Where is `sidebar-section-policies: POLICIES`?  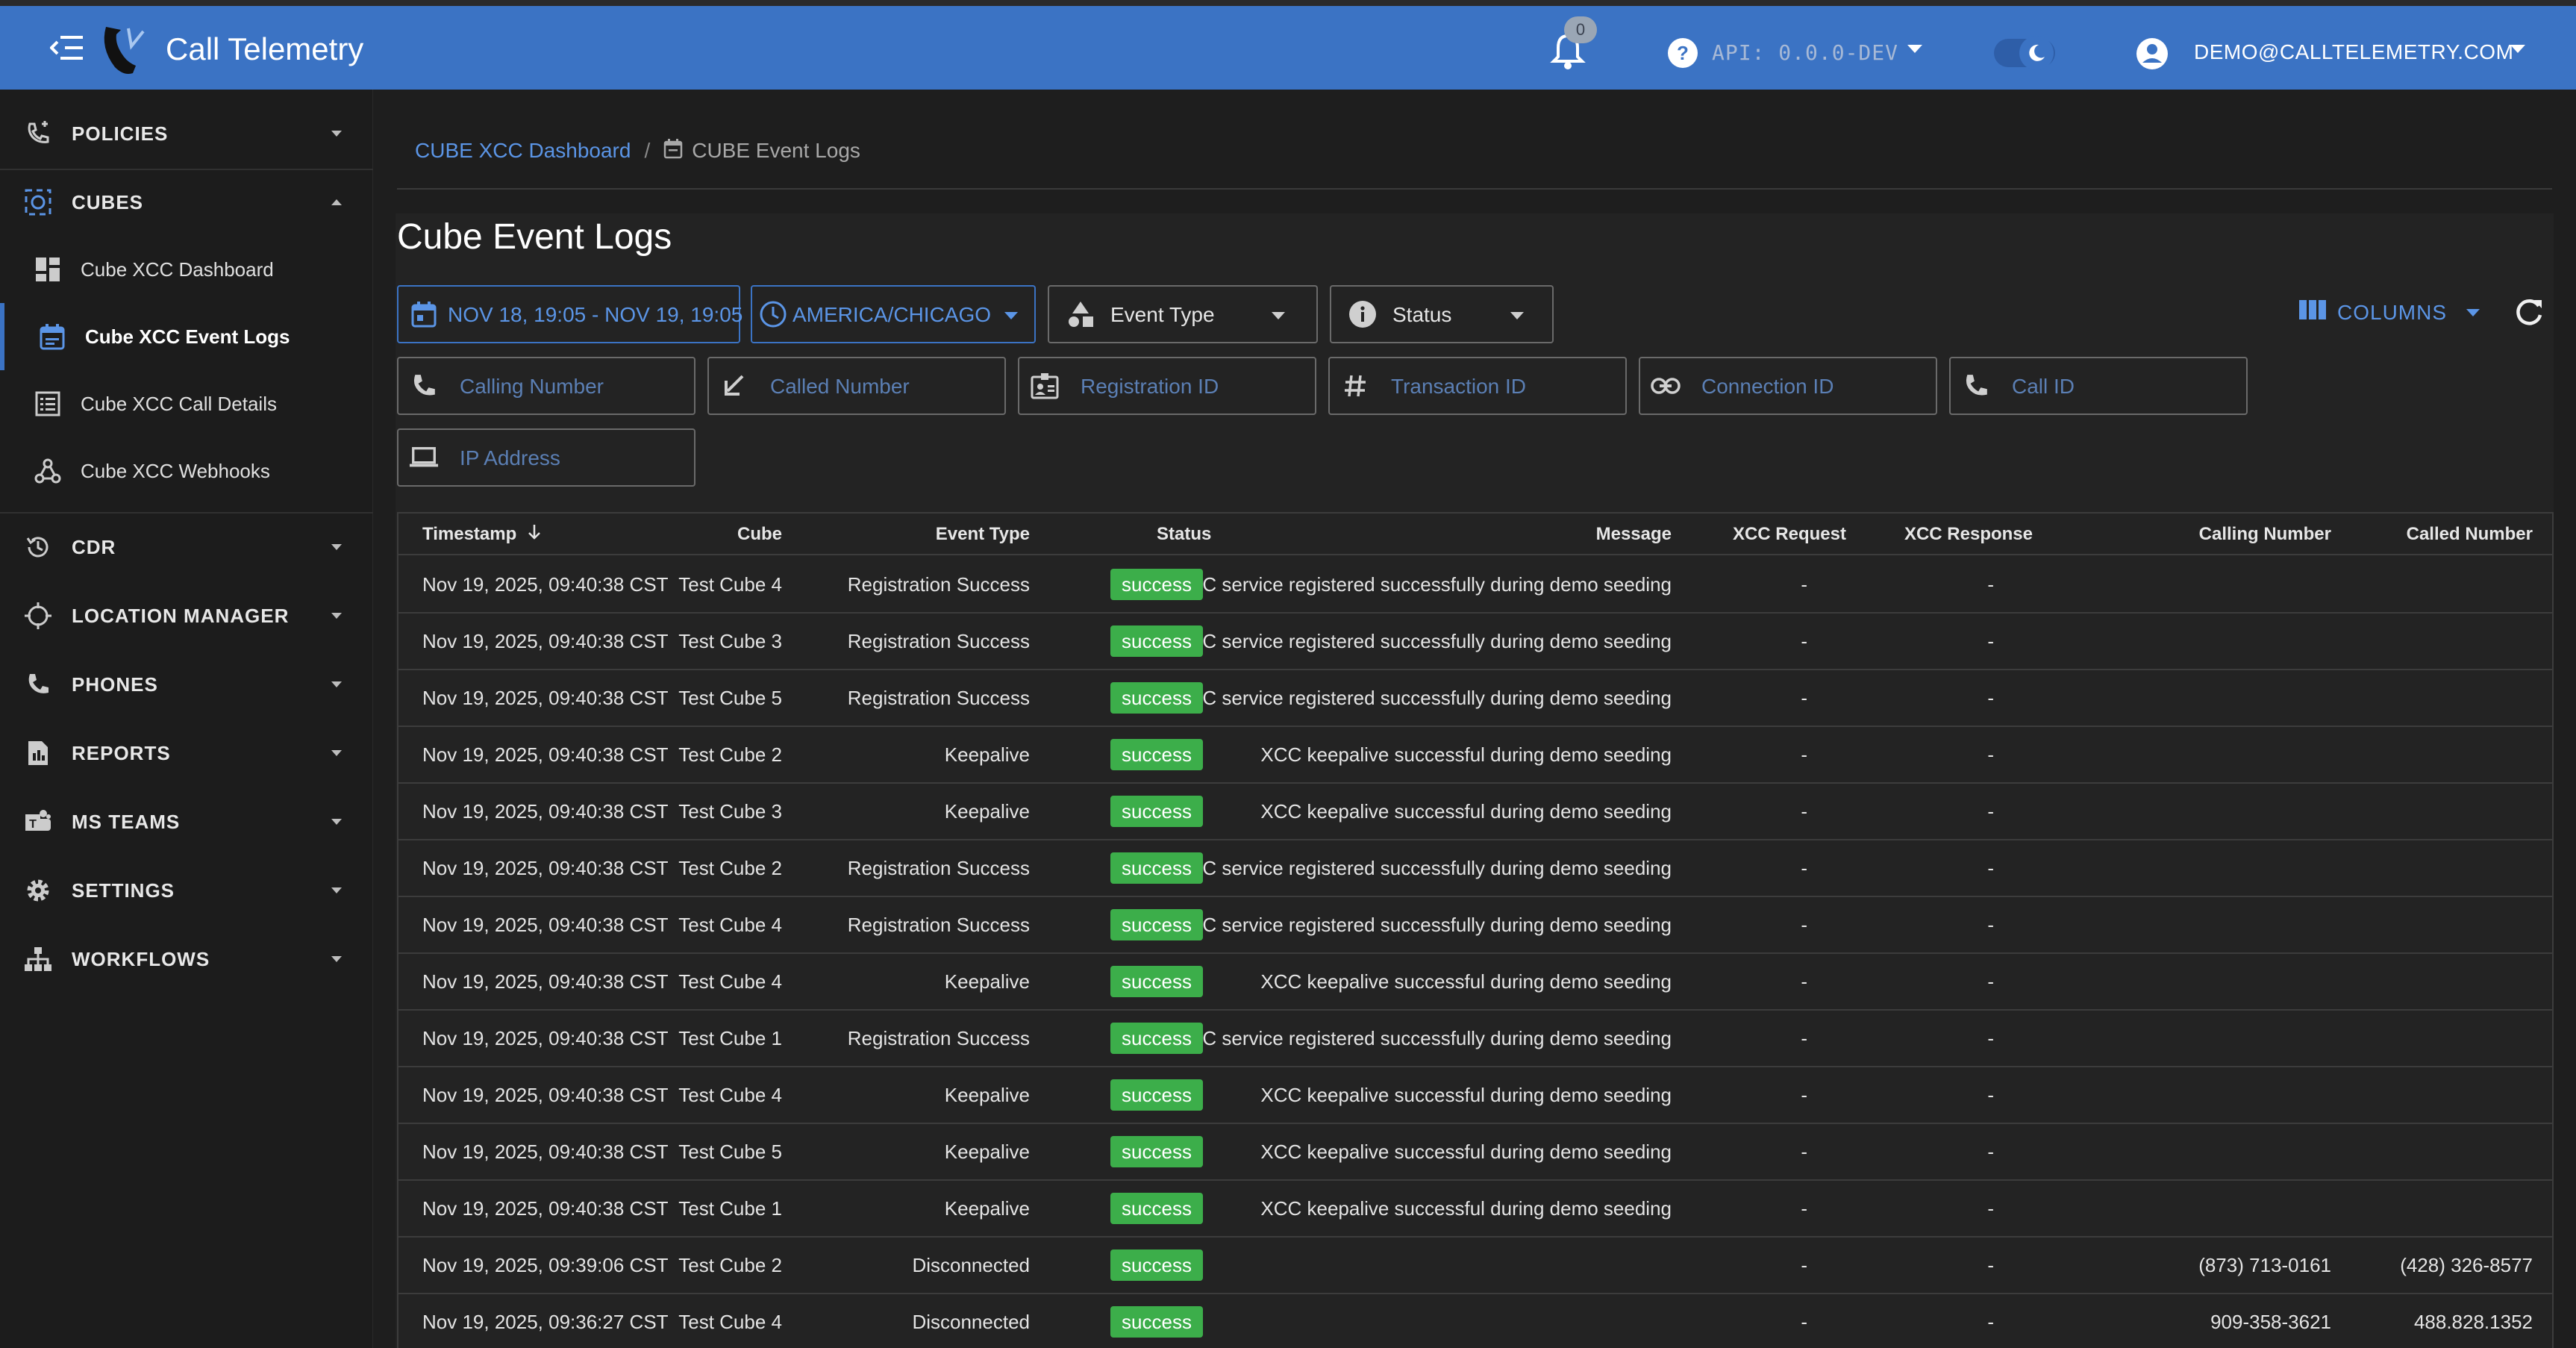
sidebar-section-policies: POLICIES is located at coordinates (186, 133).